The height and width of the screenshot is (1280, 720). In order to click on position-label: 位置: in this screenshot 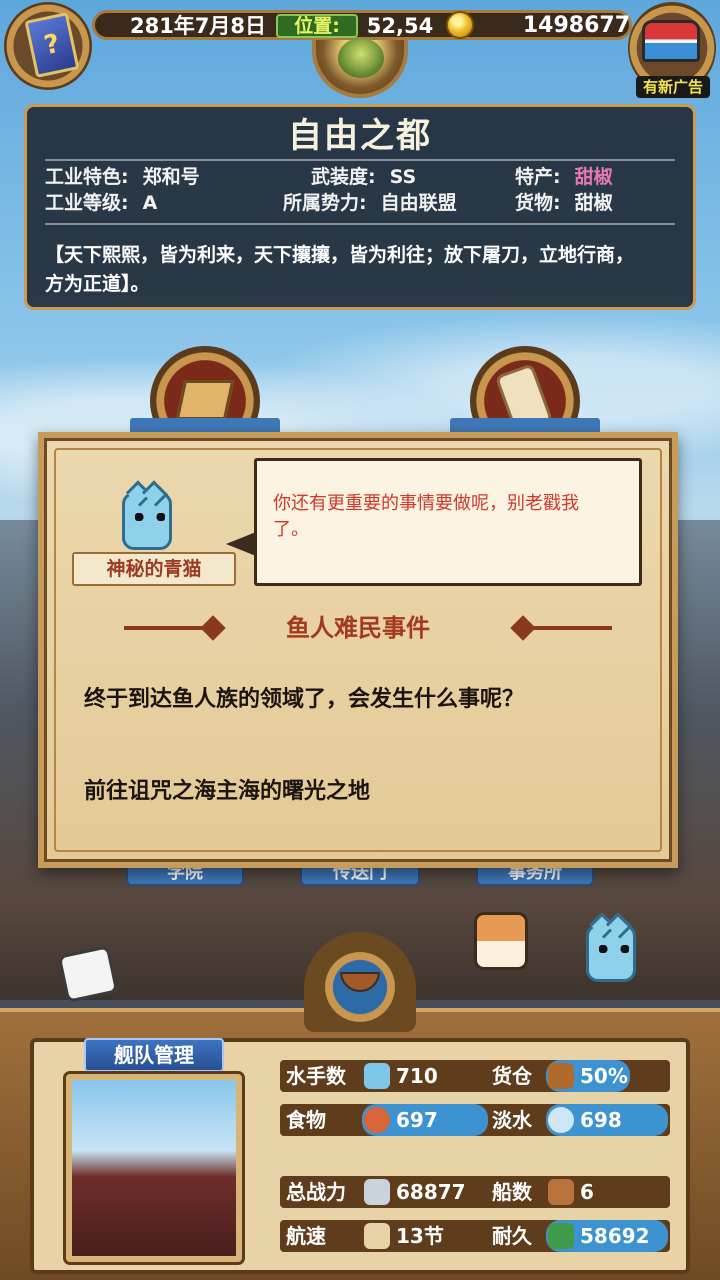, I will do `click(317, 26)`.